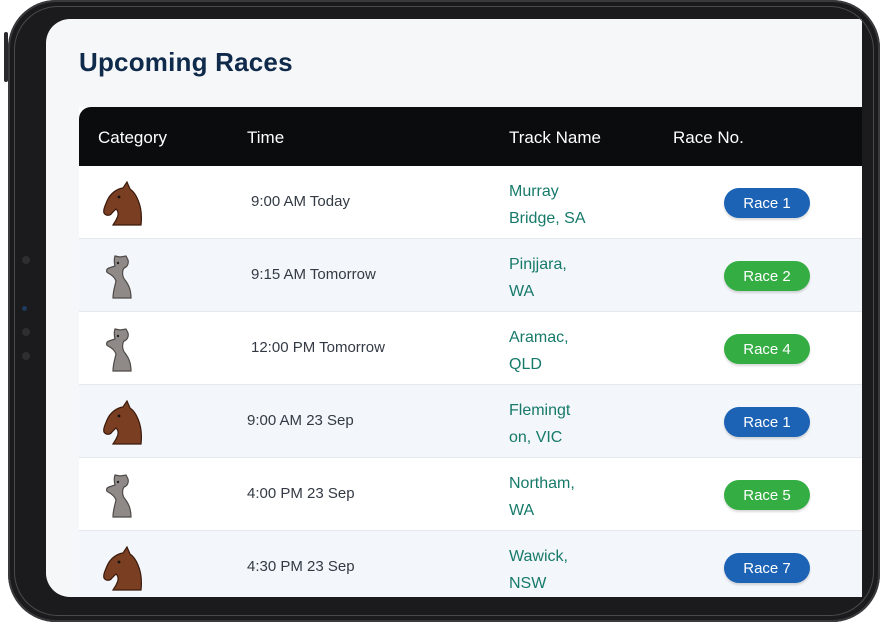 The width and height of the screenshot is (894, 624). I want to click on track-name: Murray Bridge, SA, so click(564, 205).